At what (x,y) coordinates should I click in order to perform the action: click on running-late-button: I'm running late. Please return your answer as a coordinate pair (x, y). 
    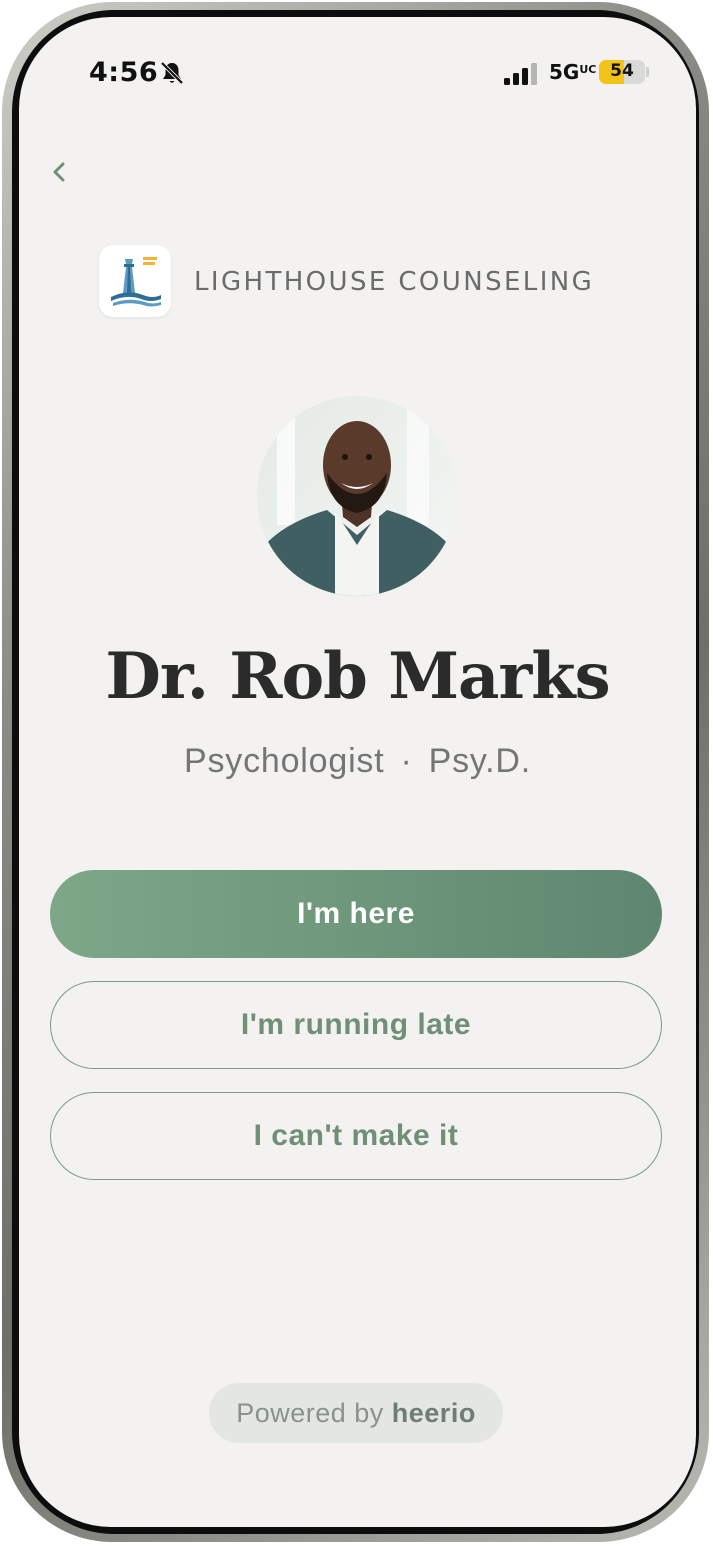
    Looking at the image, I should click on (356, 1025).